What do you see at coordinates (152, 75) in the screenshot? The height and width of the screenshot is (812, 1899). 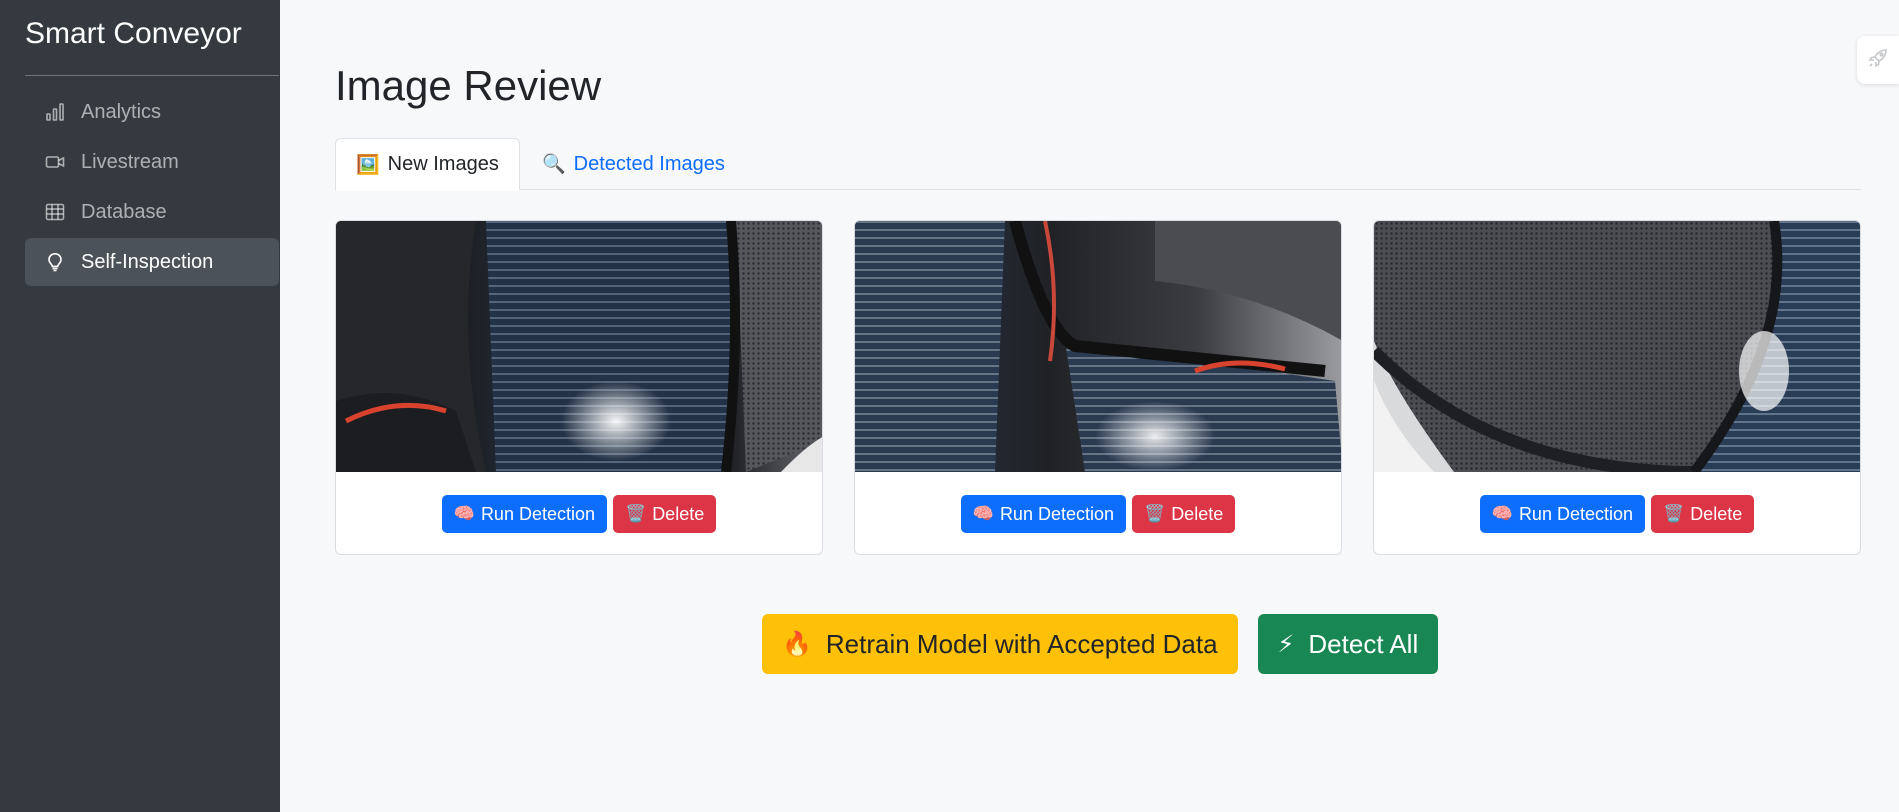 I see `sidebar-divider` at bounding box center [152, 75].